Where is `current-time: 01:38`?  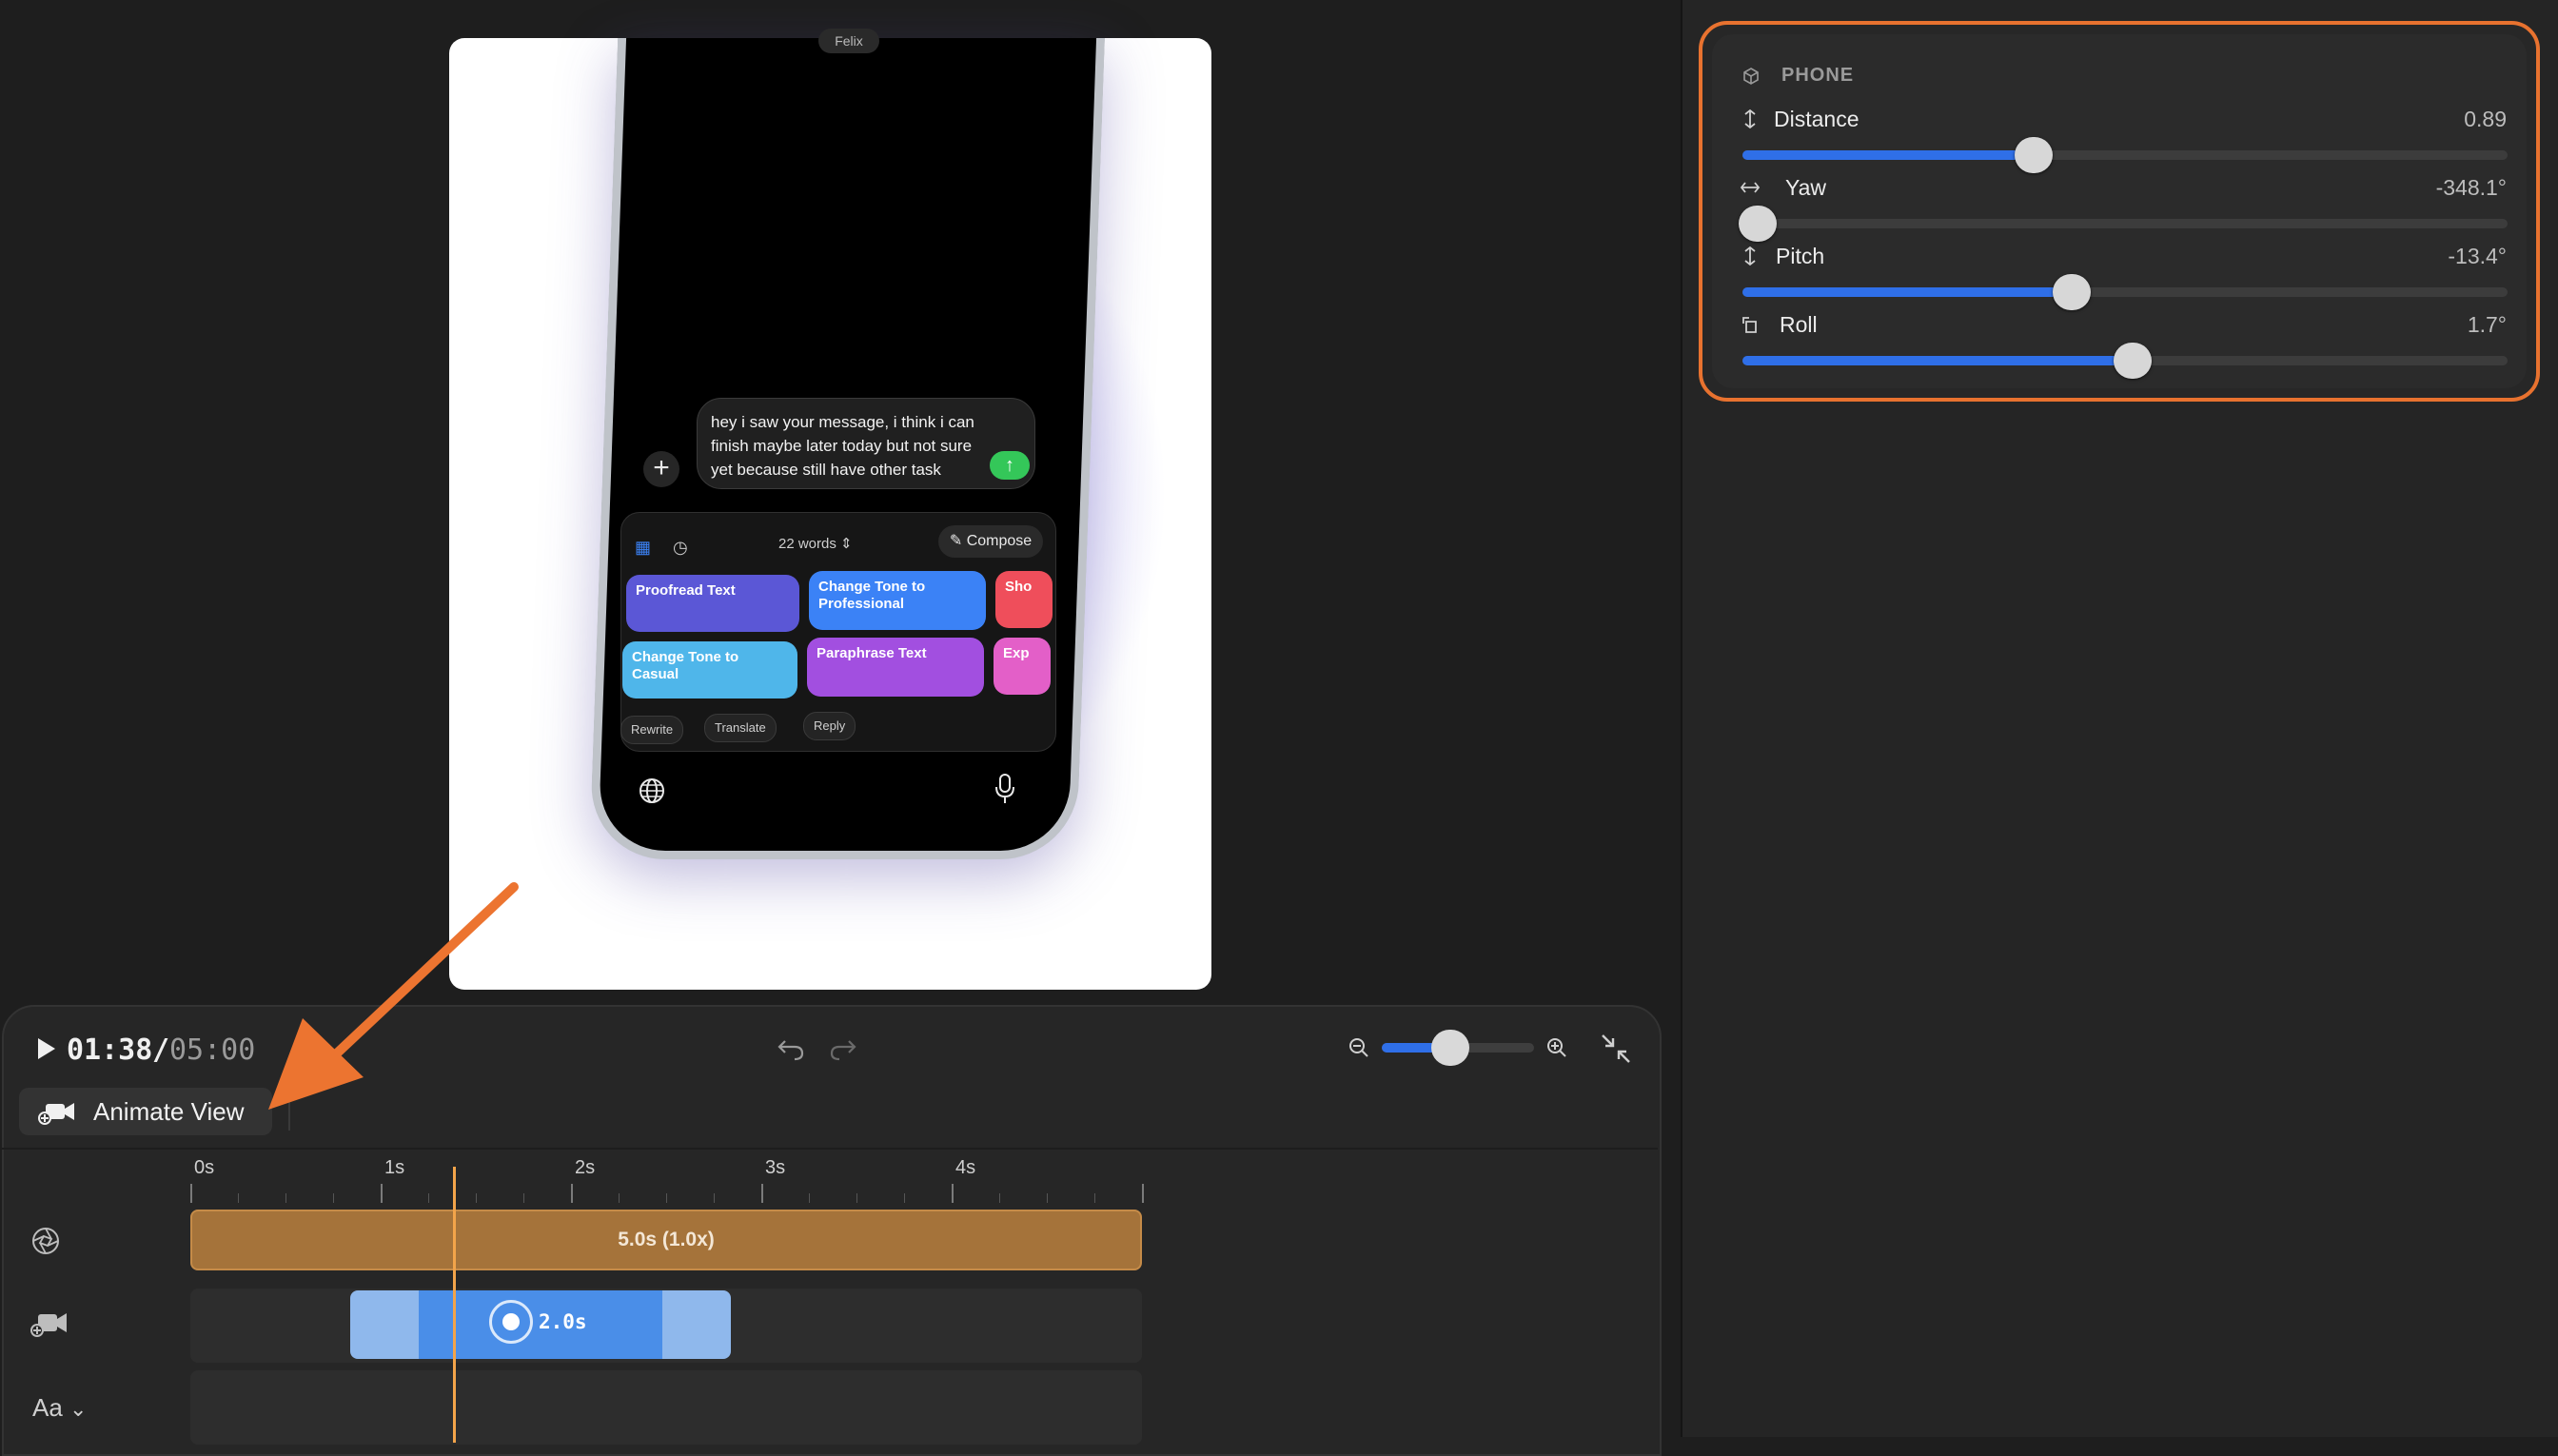 current-time: 01:38 is located at coordinates (110, 1050).